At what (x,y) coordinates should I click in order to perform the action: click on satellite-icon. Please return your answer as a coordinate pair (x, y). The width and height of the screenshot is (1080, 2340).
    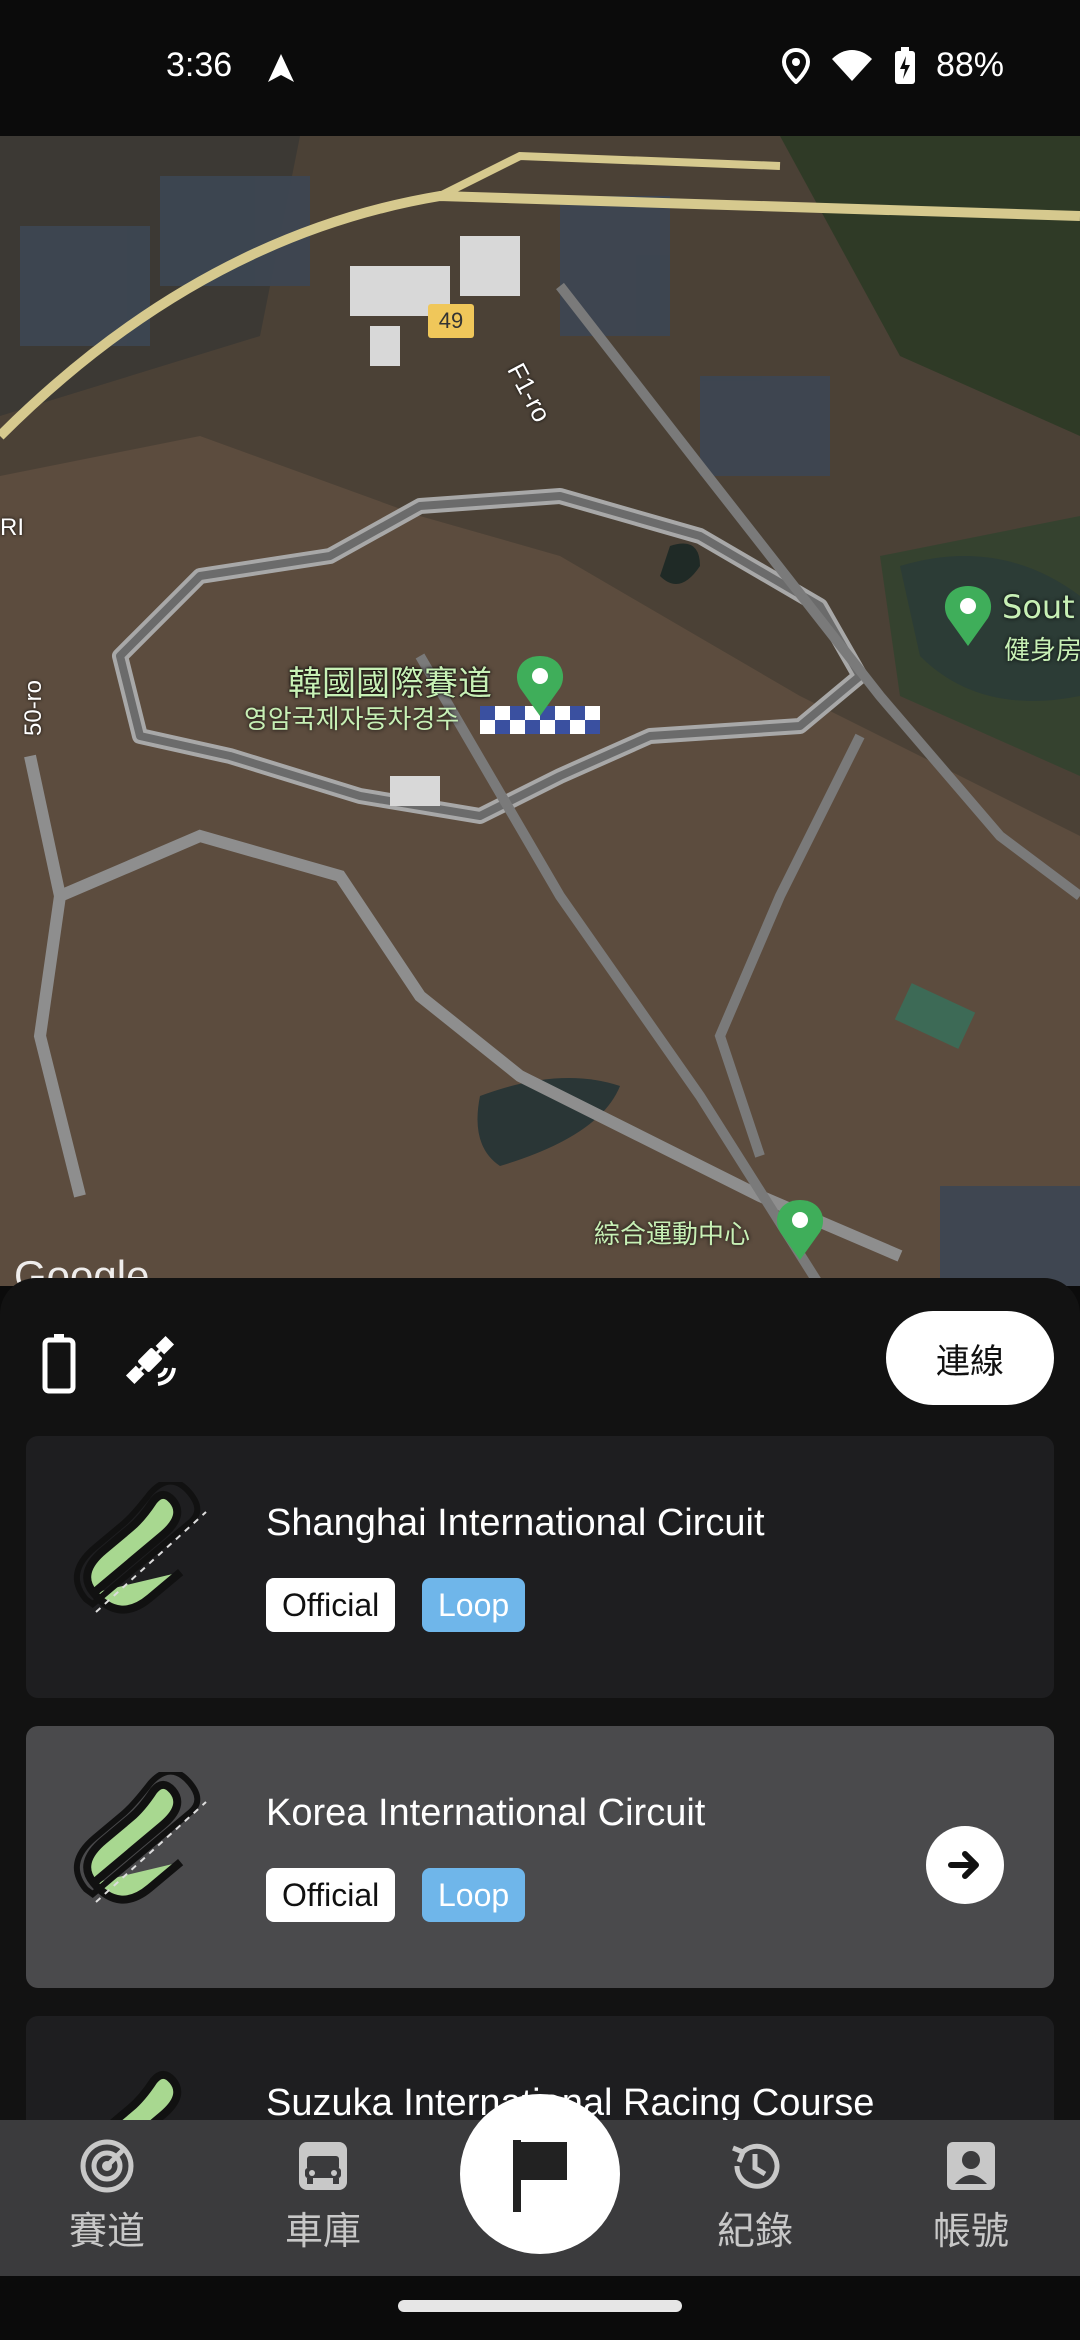
    Looking at the image, I should click on (150, 1360).